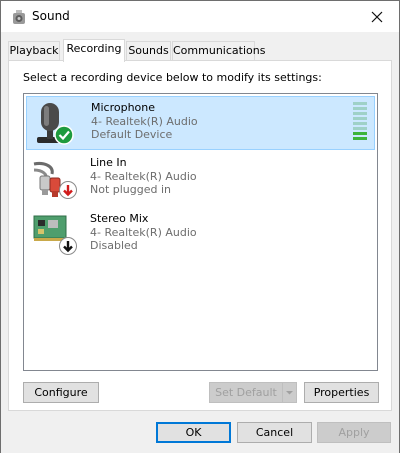  I want to click on microphone-icon, so click(56, 124).